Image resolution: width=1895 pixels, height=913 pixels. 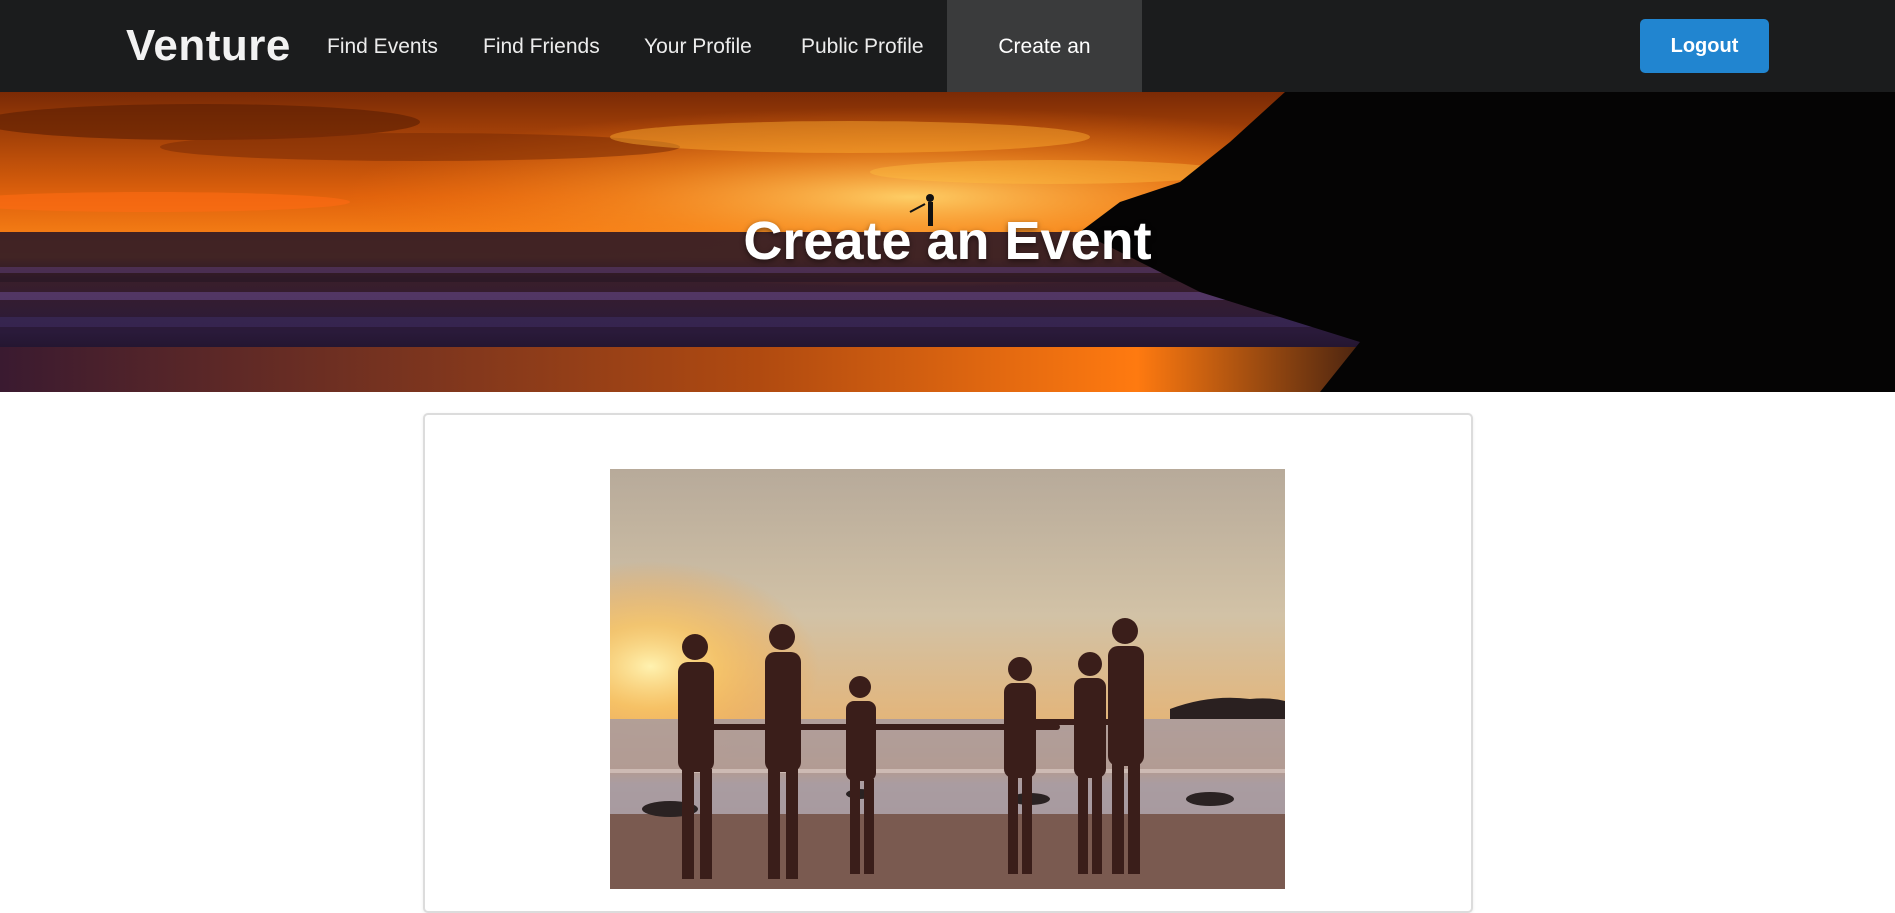 I want to click on nav-your-profile: Your Profile, so click(x=698, y=46).